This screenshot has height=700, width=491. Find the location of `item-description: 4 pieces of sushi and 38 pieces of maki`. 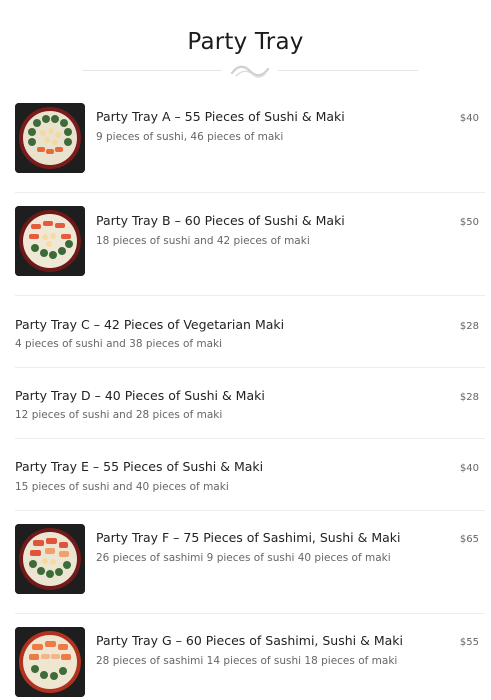

item-description: 4 pieces of sushi and 38 pieces of maki is located at coordinates (119, 344).